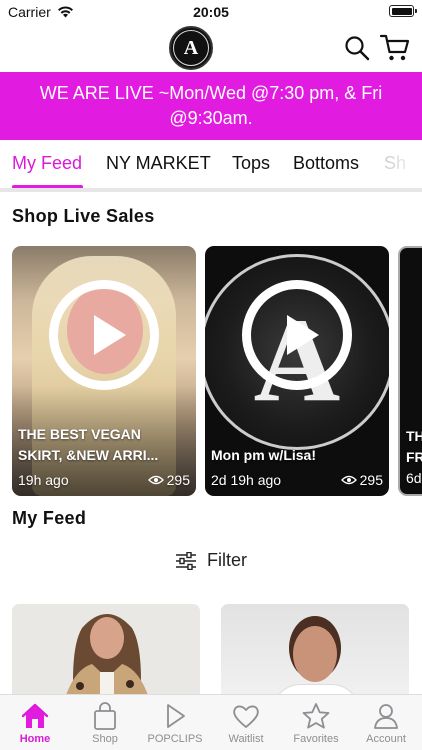  What do you see at coordinates (414, 436) in the screenshot?
I see `live-sale-title-line1: TH` at bounding box center [414, 436].